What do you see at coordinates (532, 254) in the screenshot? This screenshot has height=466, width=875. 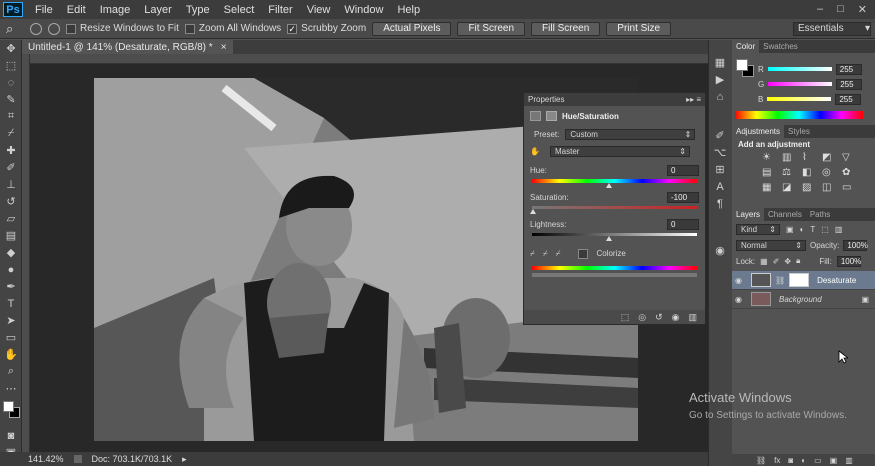 I see `eyedropper-icon: ⌿` at bounding box center [532, 254].